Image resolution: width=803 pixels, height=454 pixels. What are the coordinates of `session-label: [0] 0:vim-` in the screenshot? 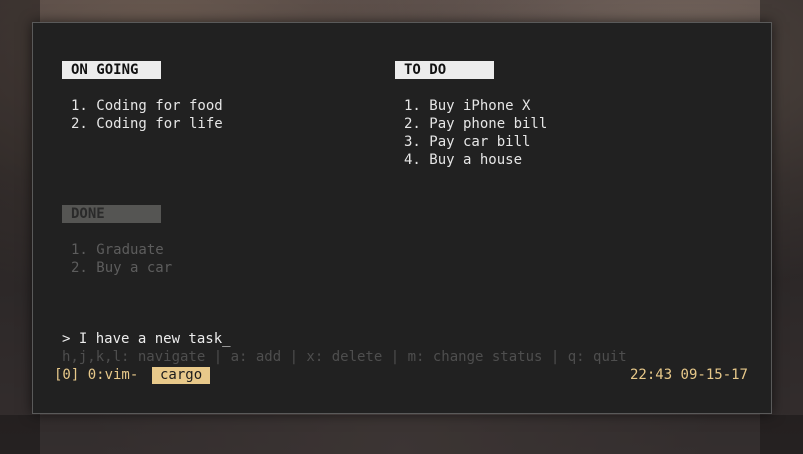 It's located at (96, 375).